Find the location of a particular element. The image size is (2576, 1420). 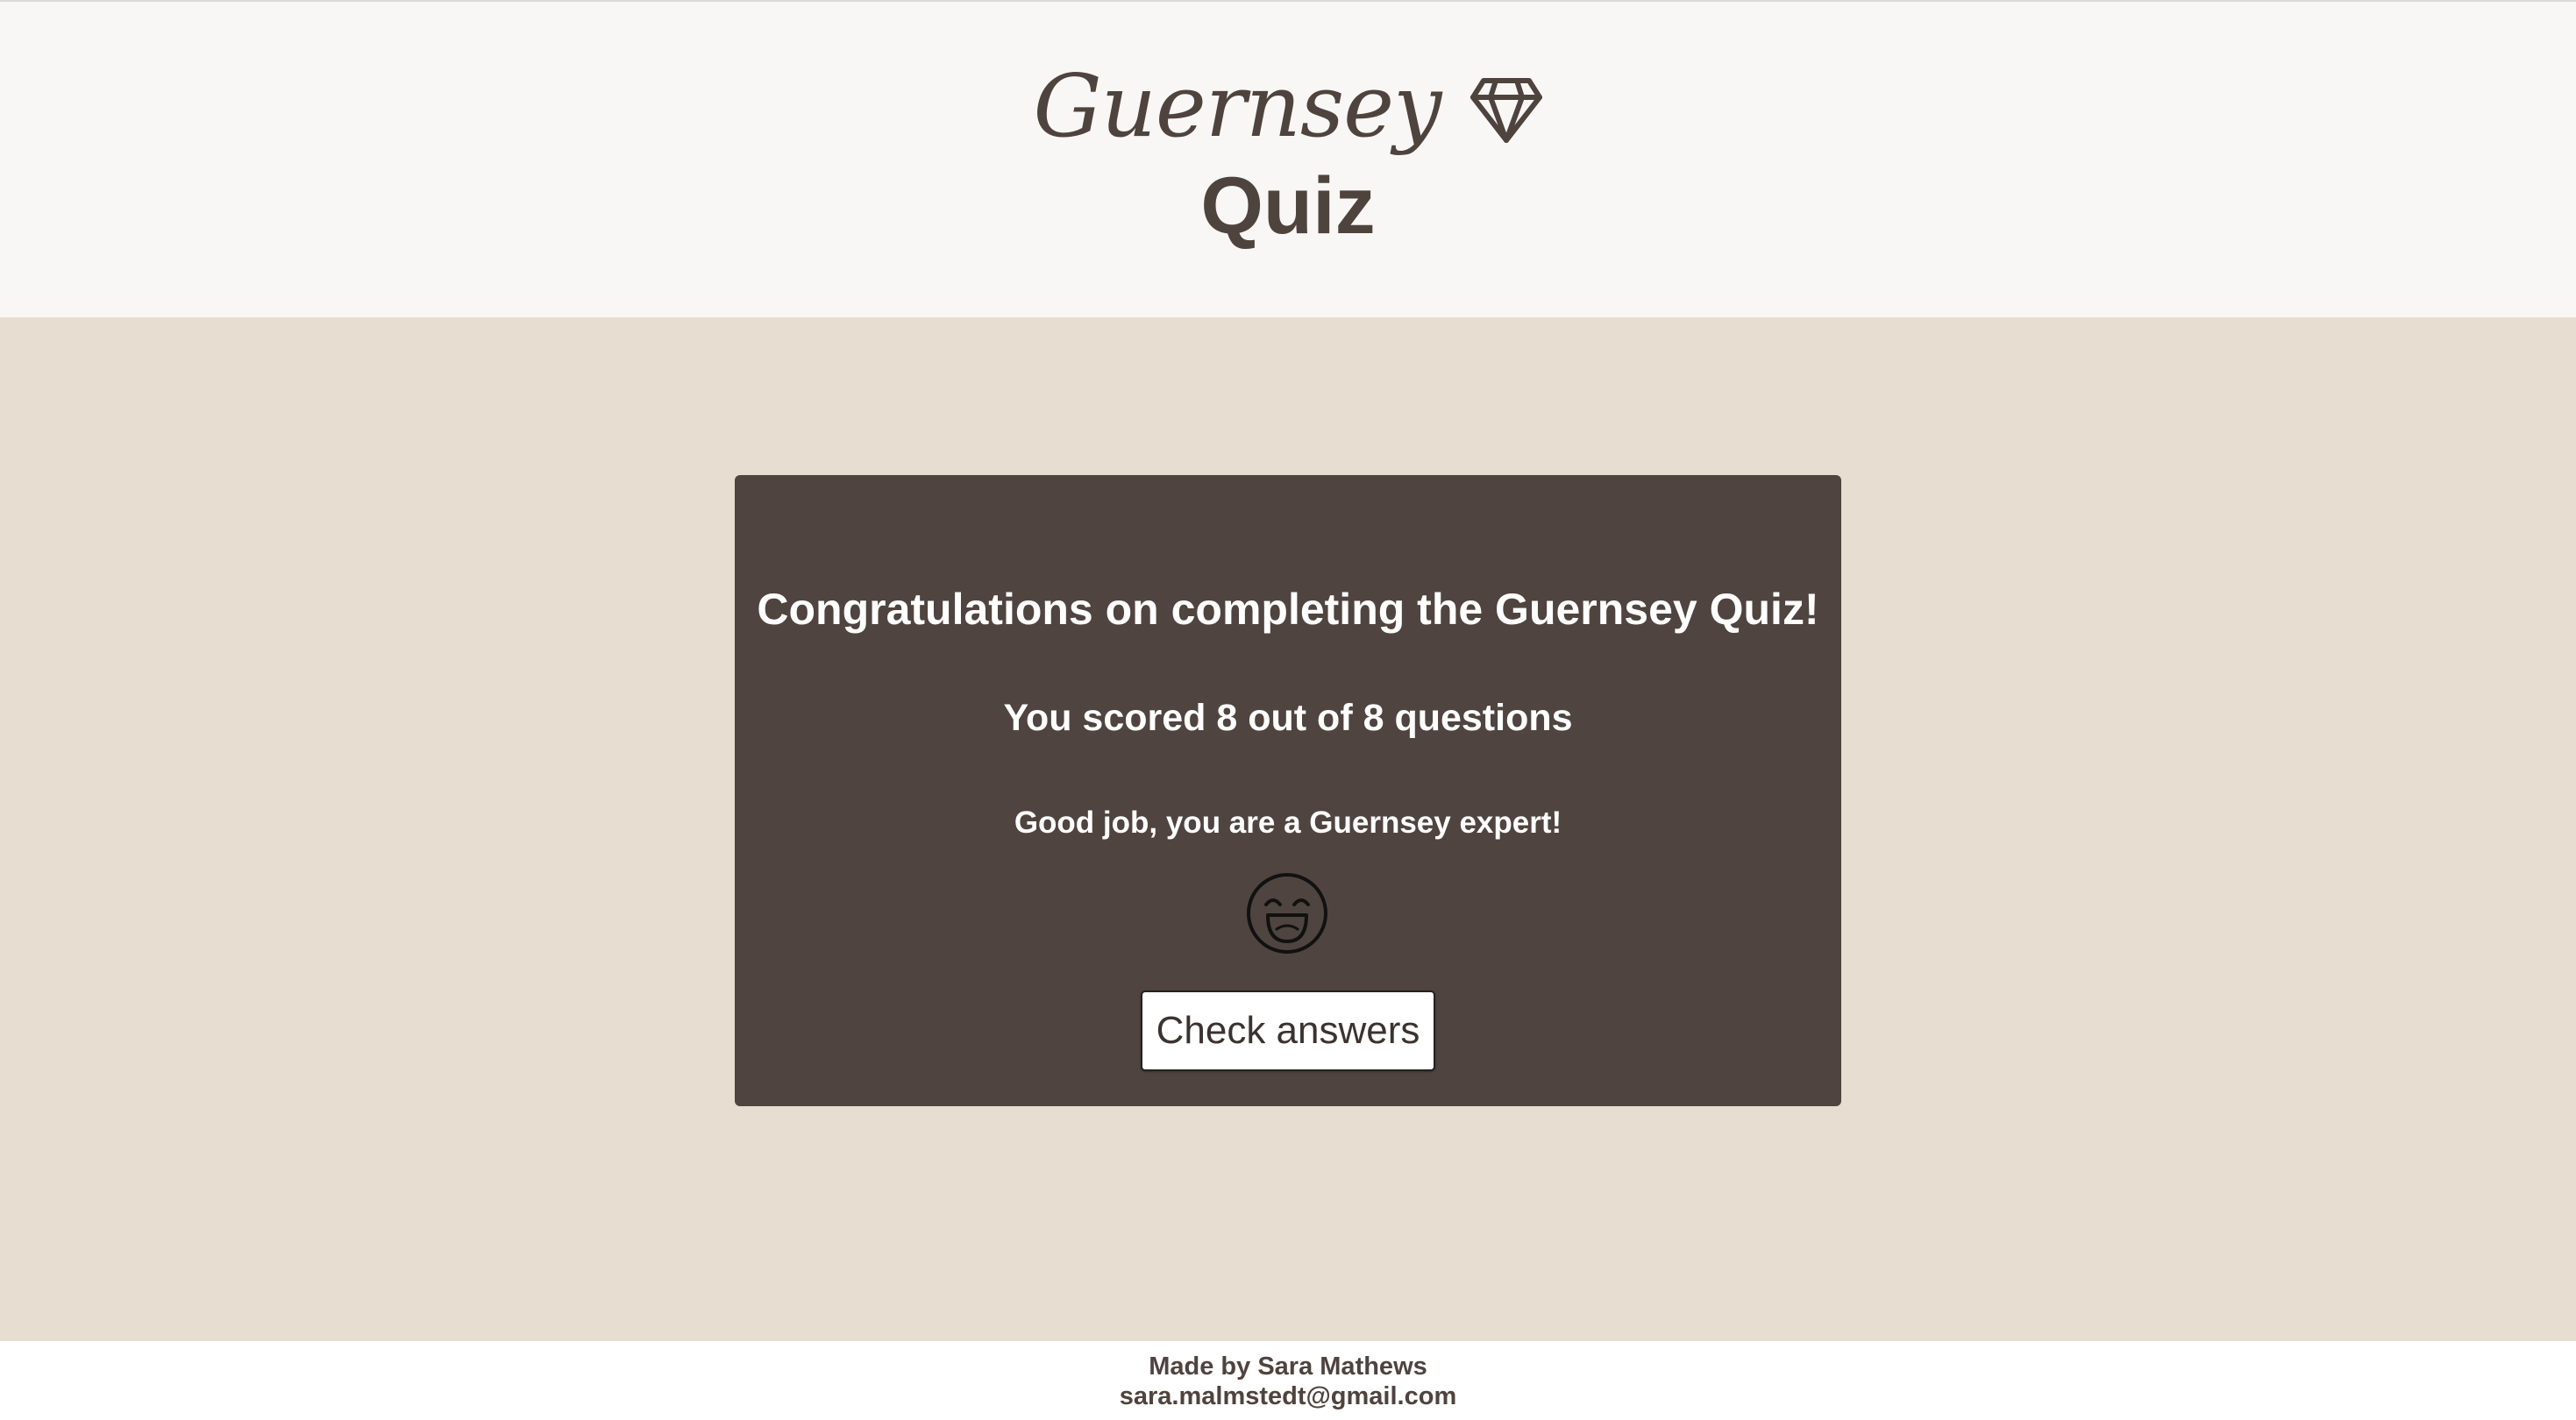

check-answers-button: Check answers is located at coordinates (1288, 1030).